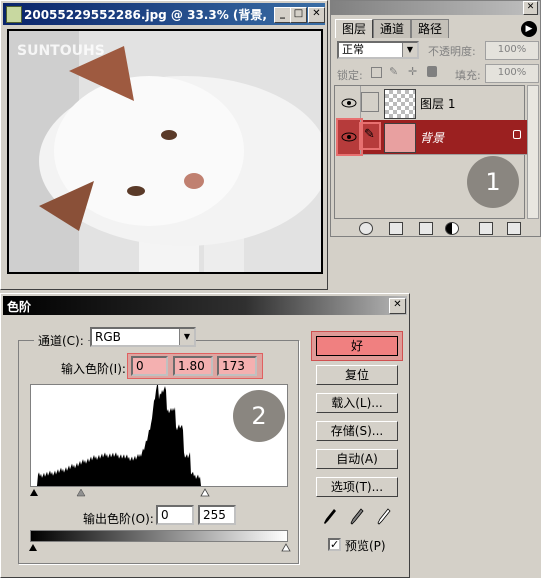 Image resolution: width=541 pixels, height=578 pixels. What do you see at coordinates (354, 28) in the screenshot?
I see `tab-layers: 图层` at bounding box center [354, 28].